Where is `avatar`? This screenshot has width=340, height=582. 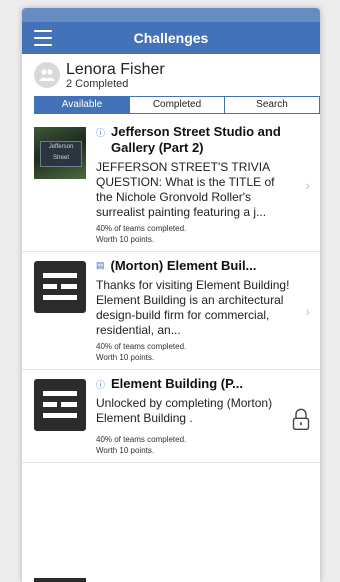
avatar is located at coordinates (47, 75).